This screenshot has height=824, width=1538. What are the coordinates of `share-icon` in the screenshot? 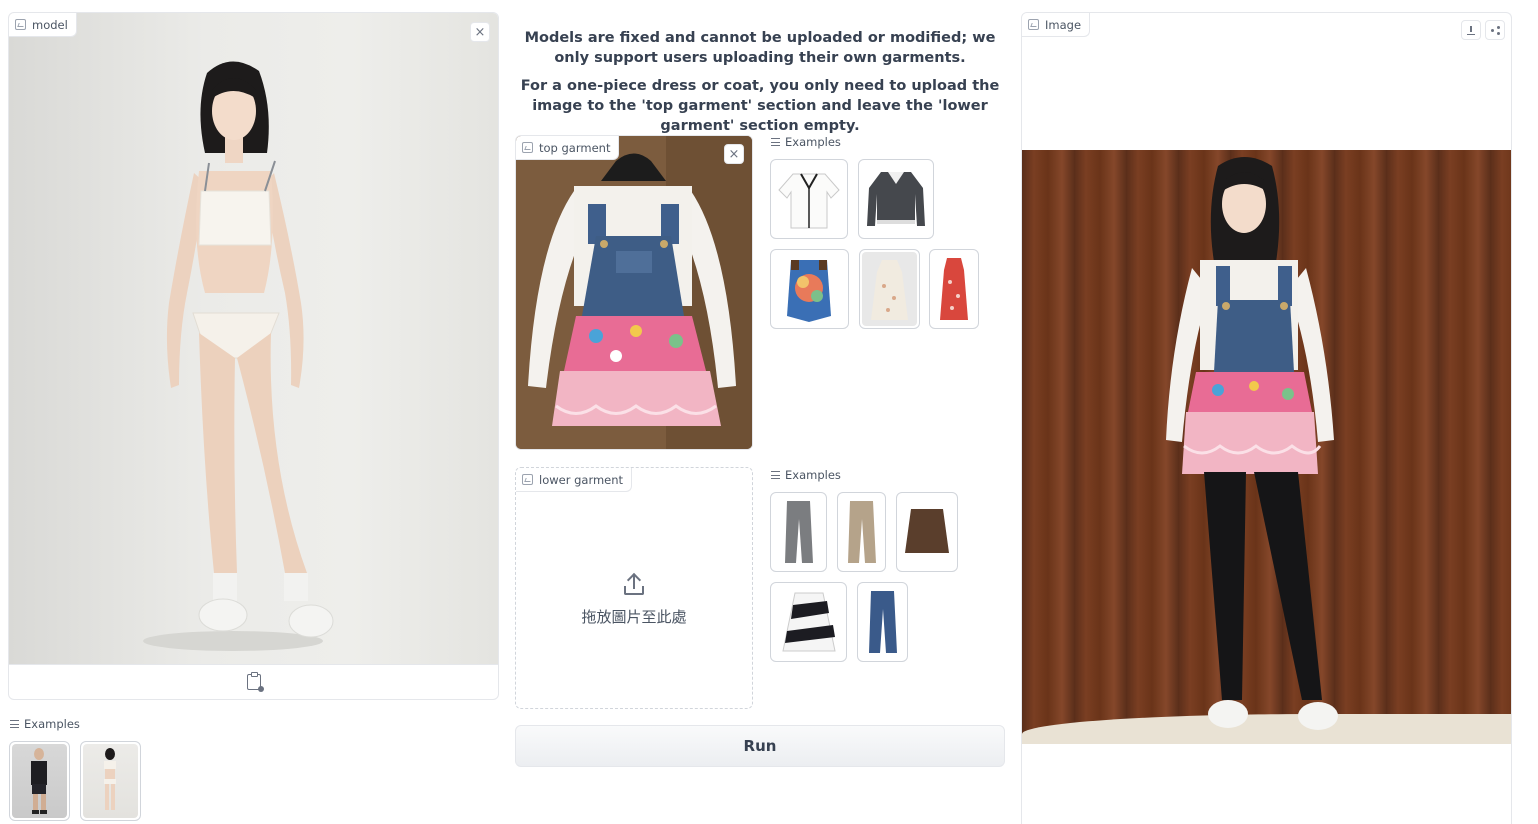 It's located at (1495, 30).